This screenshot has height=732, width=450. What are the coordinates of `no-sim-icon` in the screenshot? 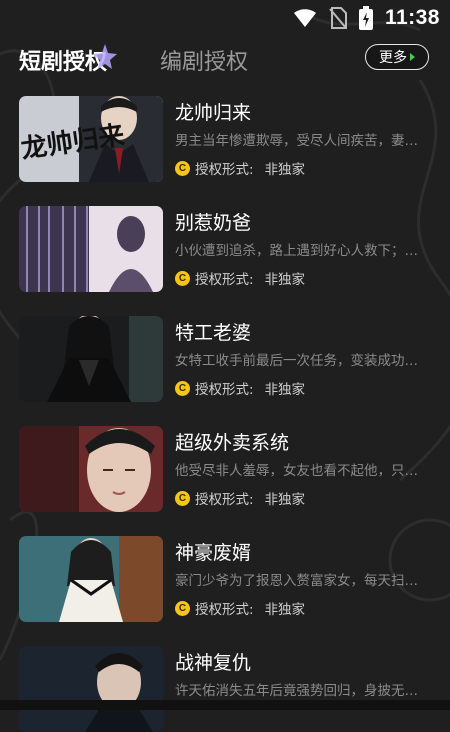 It's located at (338, 18).